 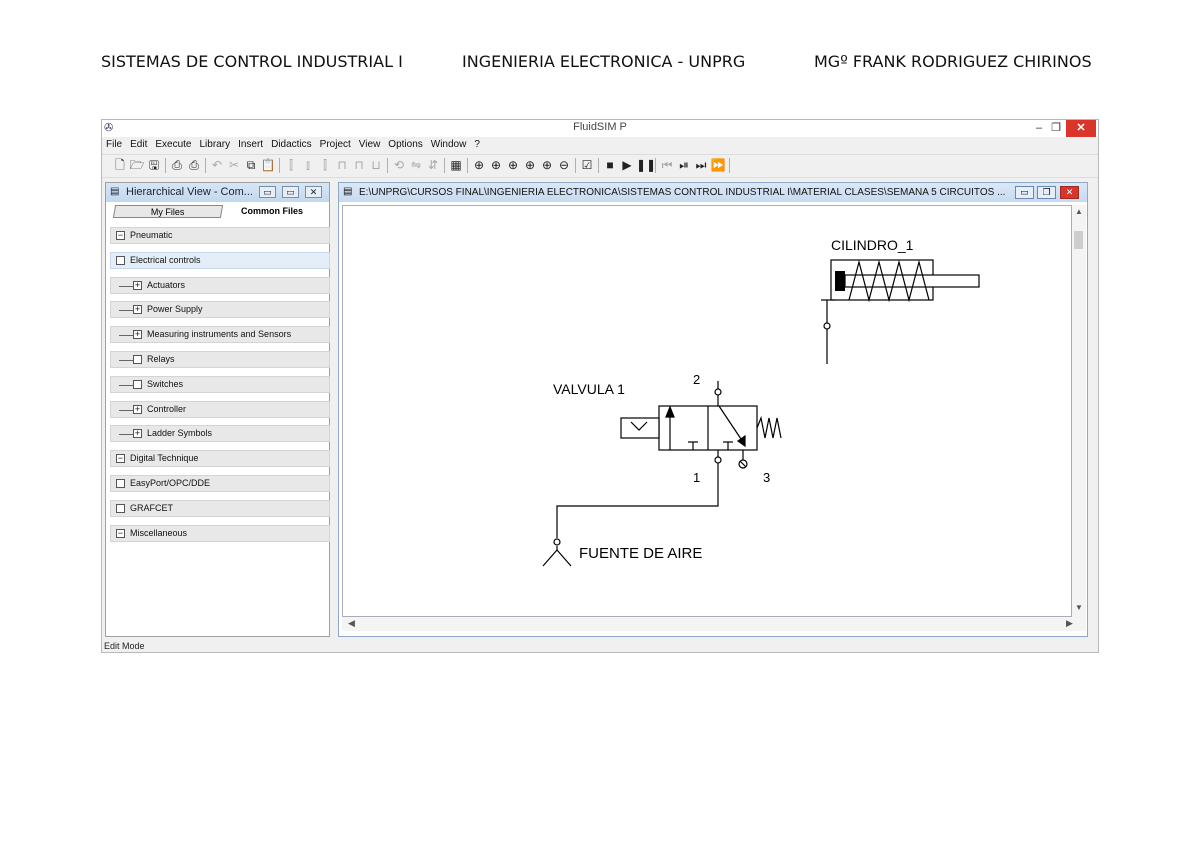 I want to click on panel-close-button: ✕, so click(x=313, y=192).